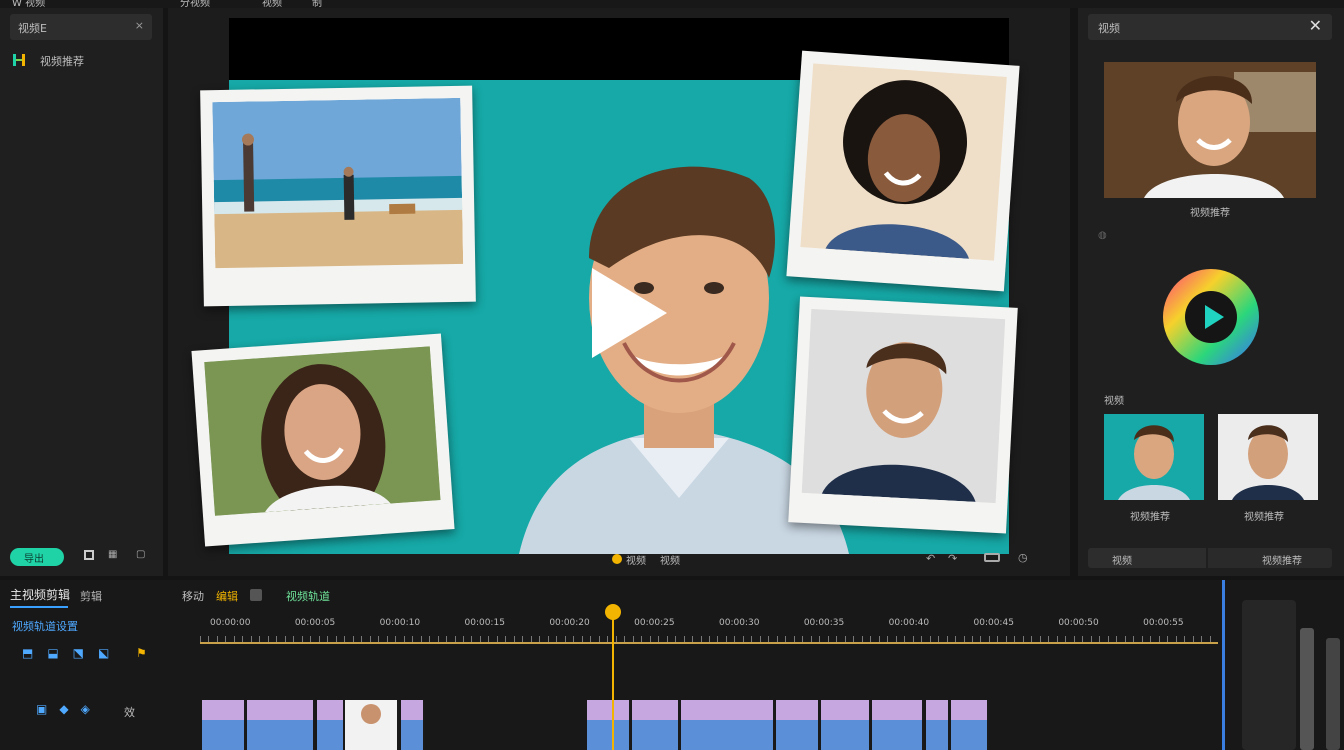 This screenshot has height=750, width=1344. Describe the element at coordinates (1023, 557) in the screenshot. I see `timer-icon: ◷` at that location.